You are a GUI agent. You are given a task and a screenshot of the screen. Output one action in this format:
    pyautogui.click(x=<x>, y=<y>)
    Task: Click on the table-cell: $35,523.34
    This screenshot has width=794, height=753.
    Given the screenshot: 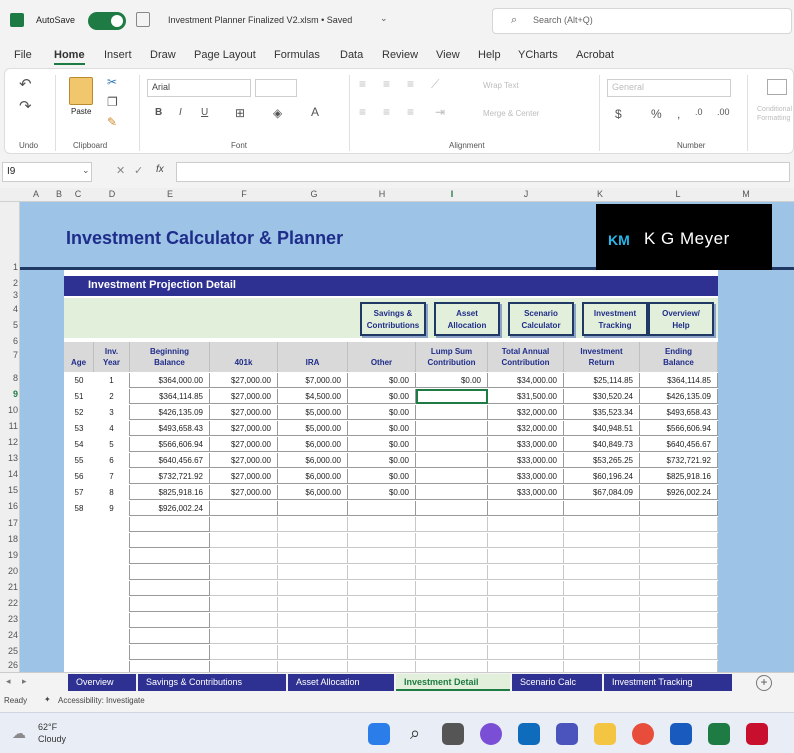 What is the action you would take?
    pyautogui.click(x=602, y=412)
    